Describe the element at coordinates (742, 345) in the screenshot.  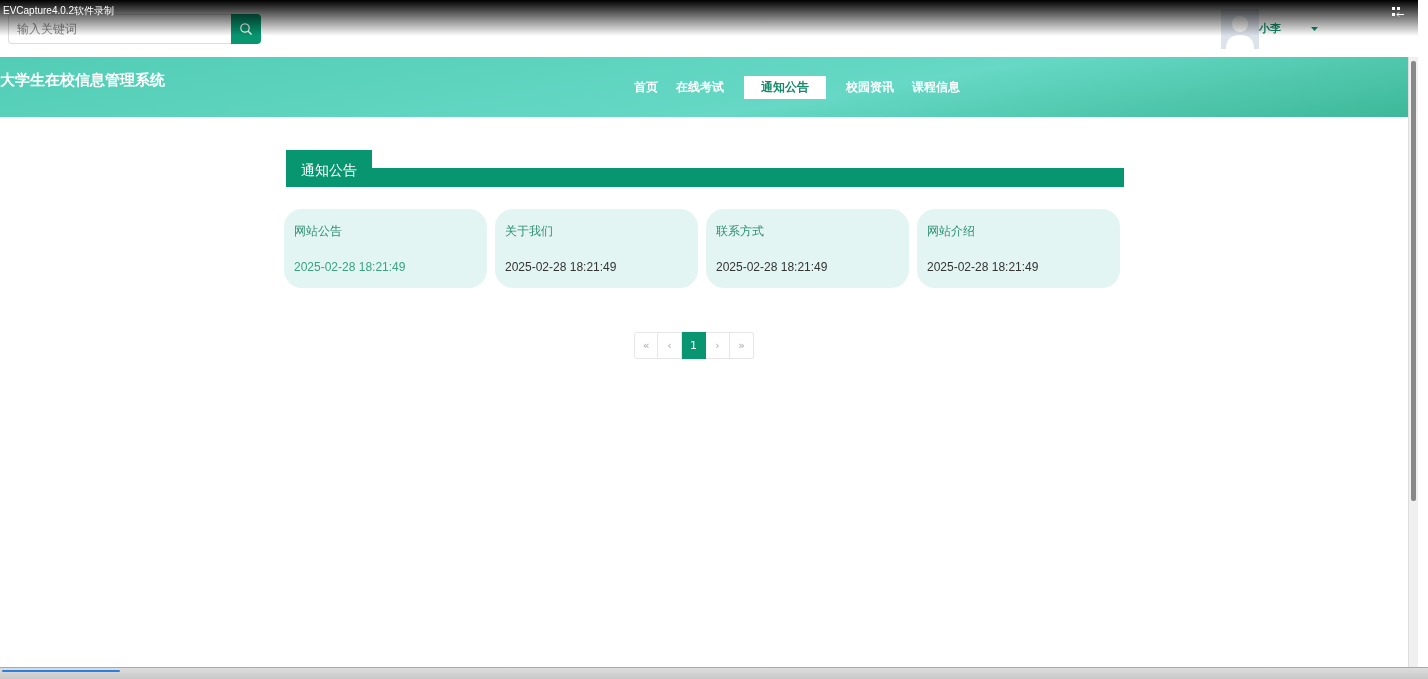
I see `page-button: »` at that location.